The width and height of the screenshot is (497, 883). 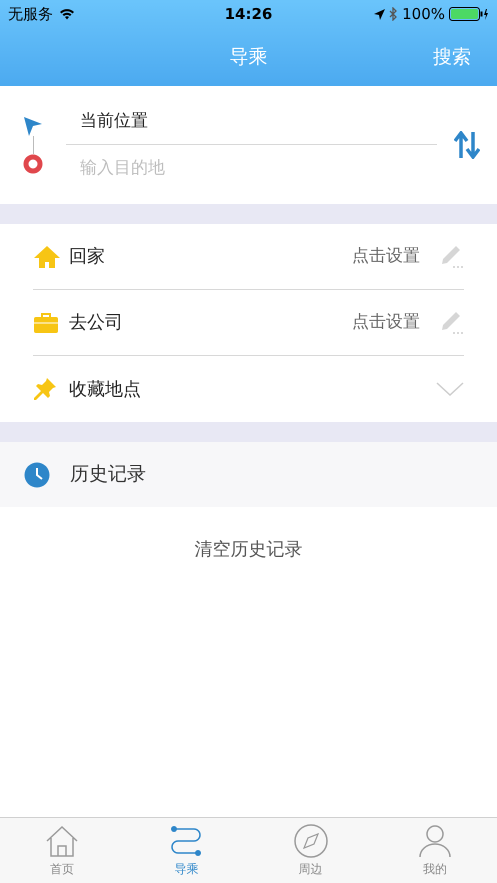 What do you see at coordinates (37, 475) in the screenshot?
I see `clock-icon` at bounding box center [37, 475].